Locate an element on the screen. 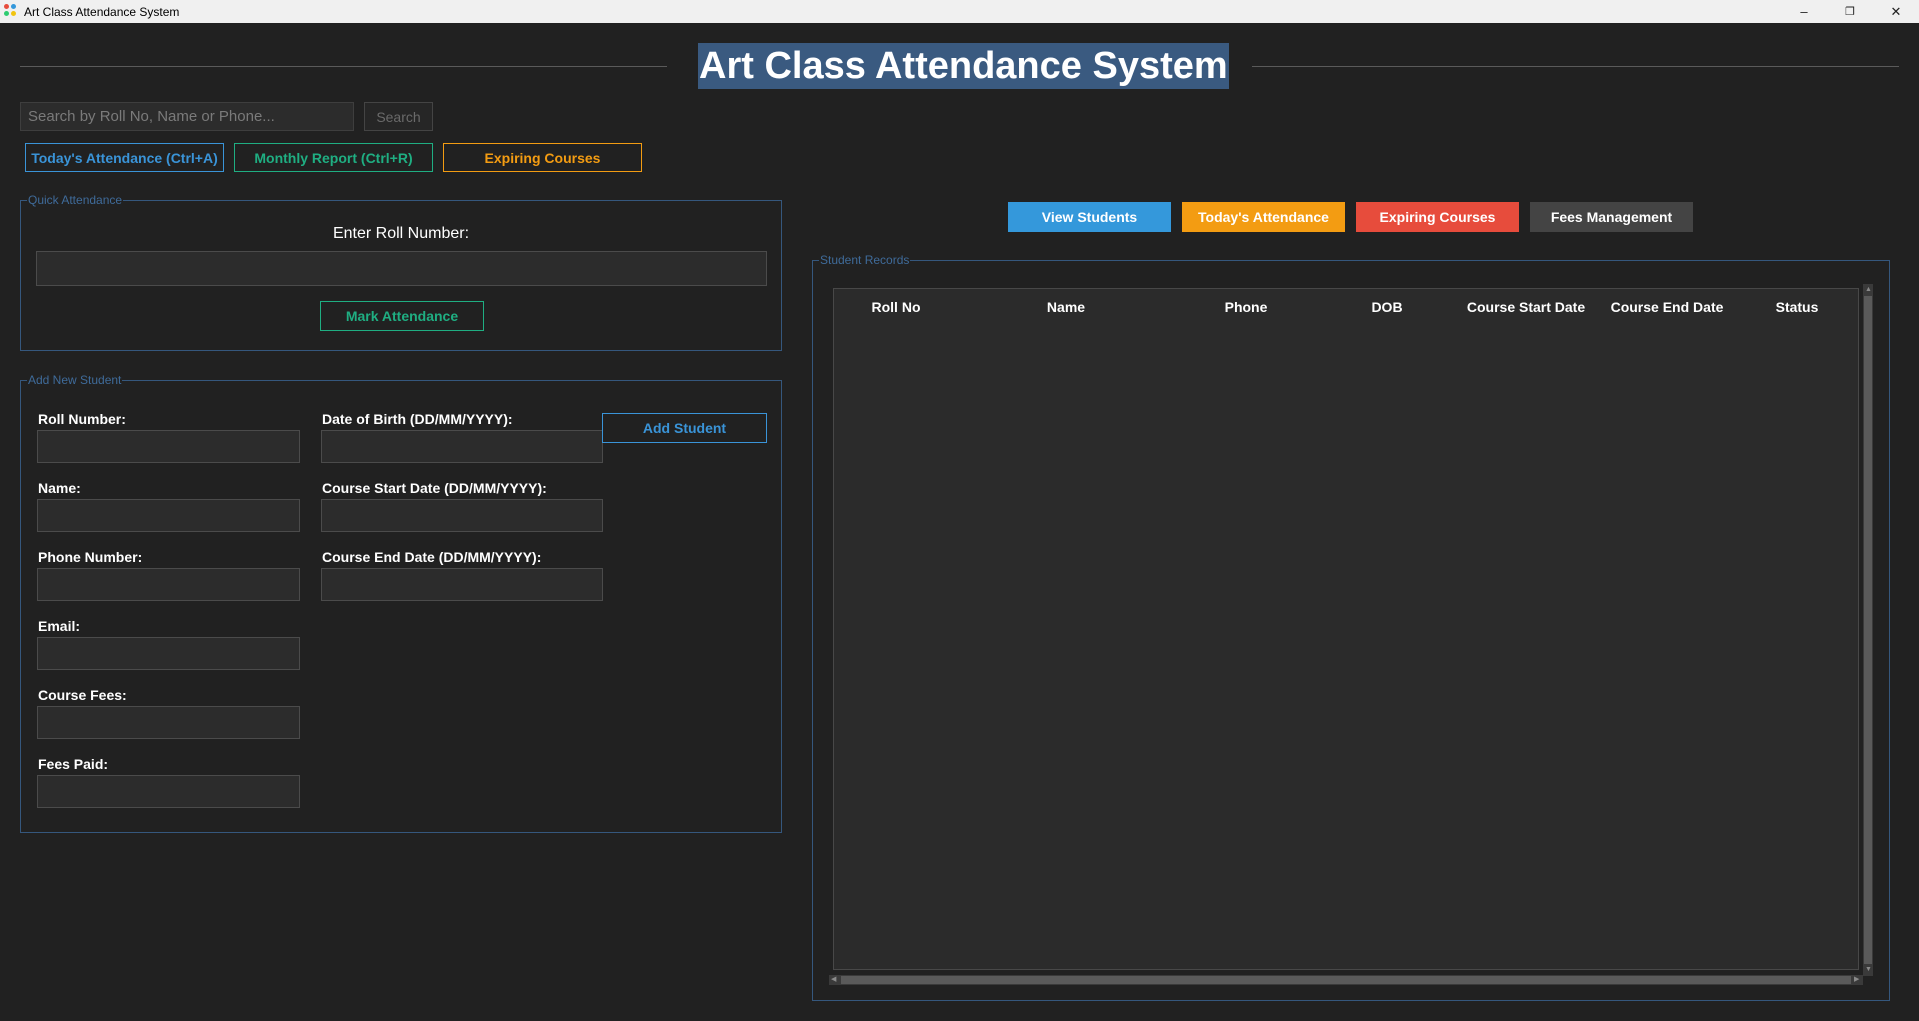  minimize-button: – is located at coordinates (1804, 11).